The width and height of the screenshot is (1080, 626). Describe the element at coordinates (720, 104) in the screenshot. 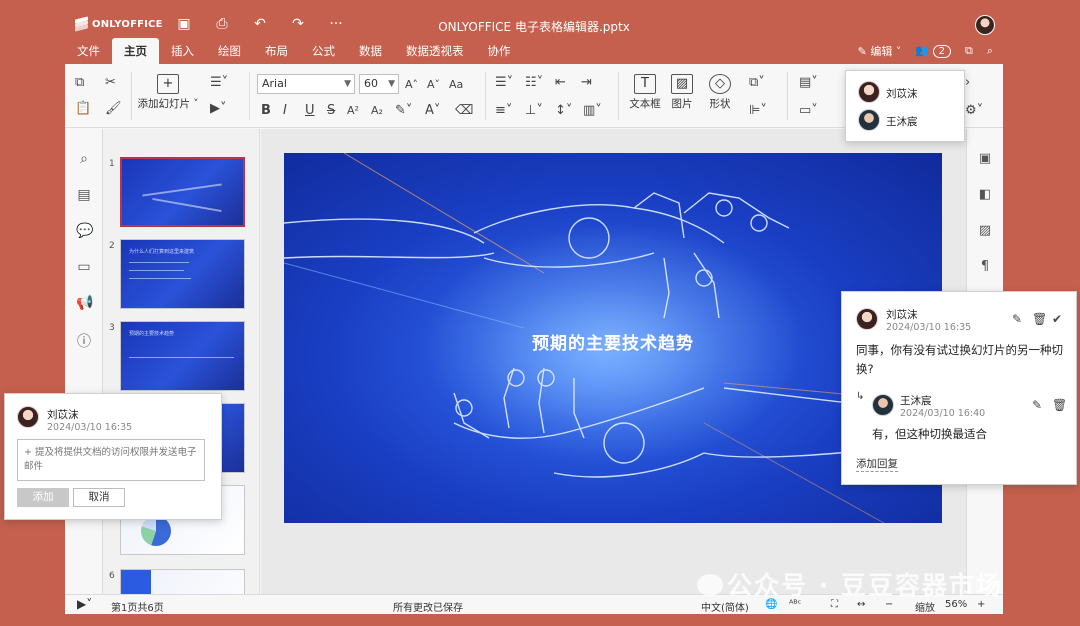

I see `shape-label: 形状` at that location.